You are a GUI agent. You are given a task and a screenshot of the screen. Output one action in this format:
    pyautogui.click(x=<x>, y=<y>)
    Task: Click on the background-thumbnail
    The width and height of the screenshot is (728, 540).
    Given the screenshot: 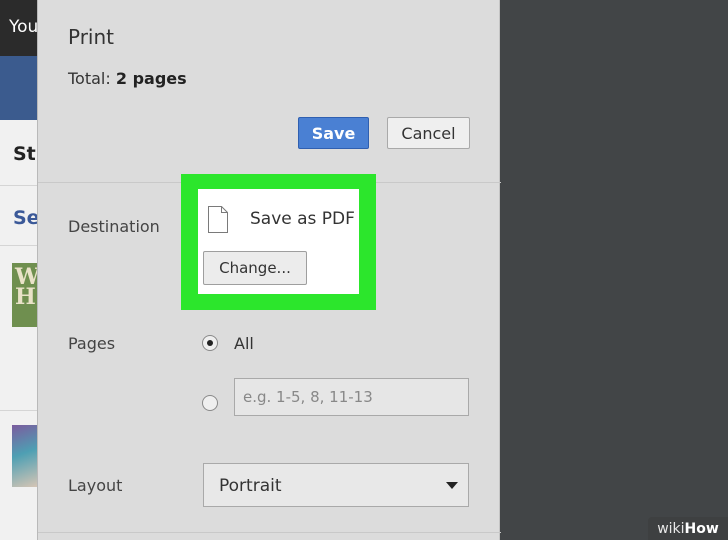 What is the action you would take?
    pyautogui.click(x=26, y=456)
    